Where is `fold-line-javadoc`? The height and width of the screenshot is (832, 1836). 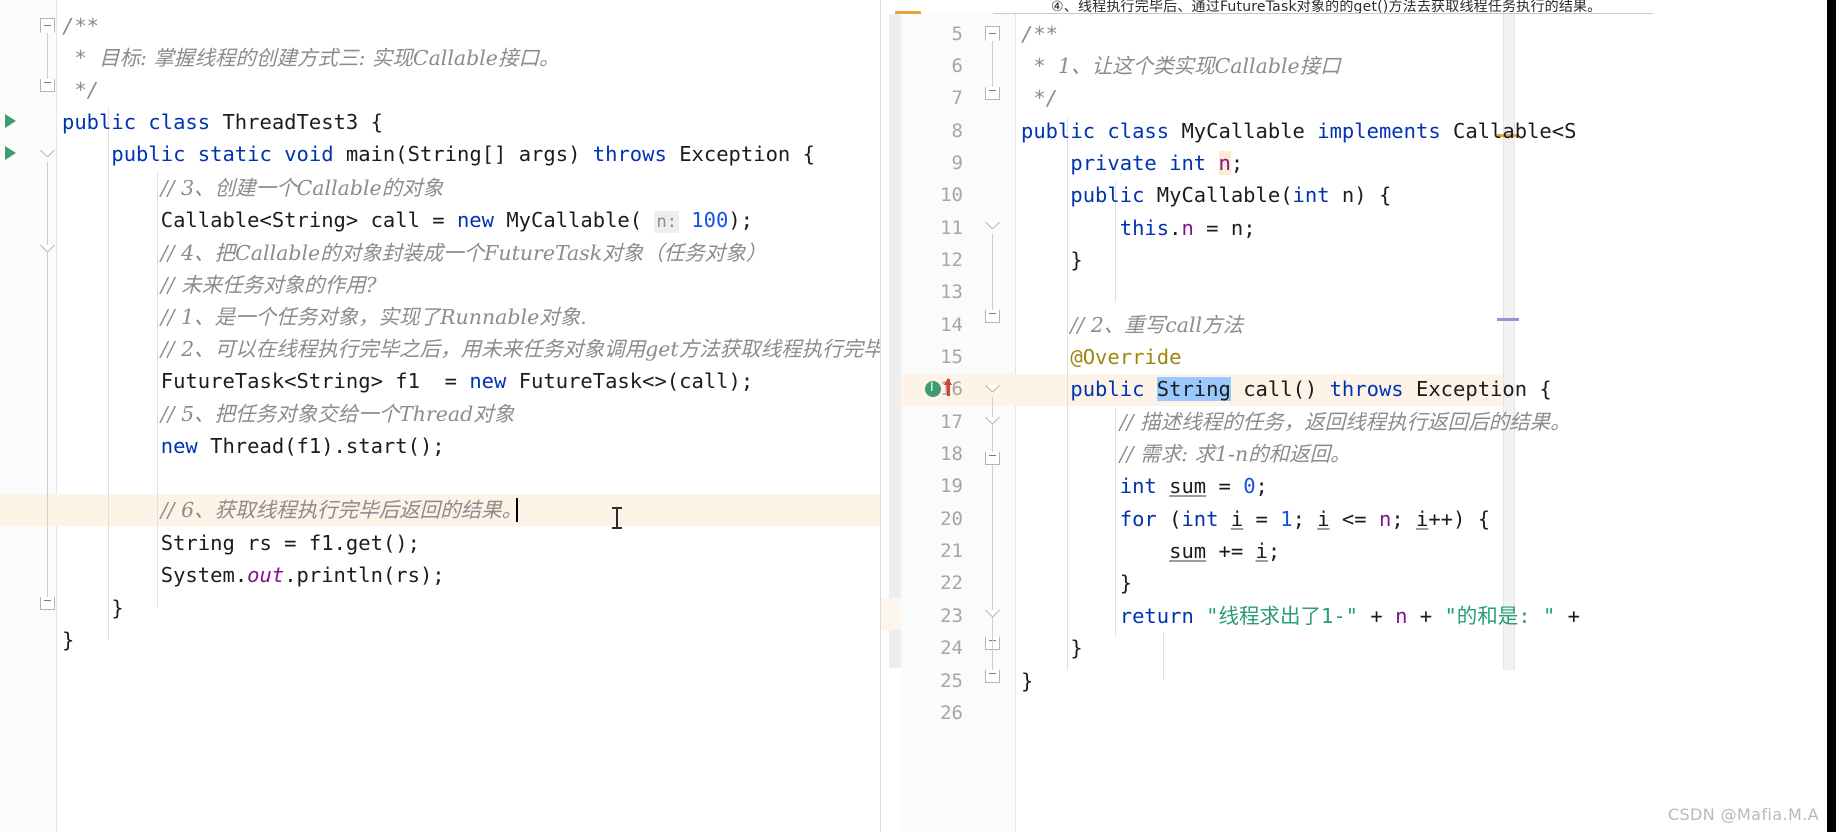 fold-line-javadoc is located at coordinates (47, 56).